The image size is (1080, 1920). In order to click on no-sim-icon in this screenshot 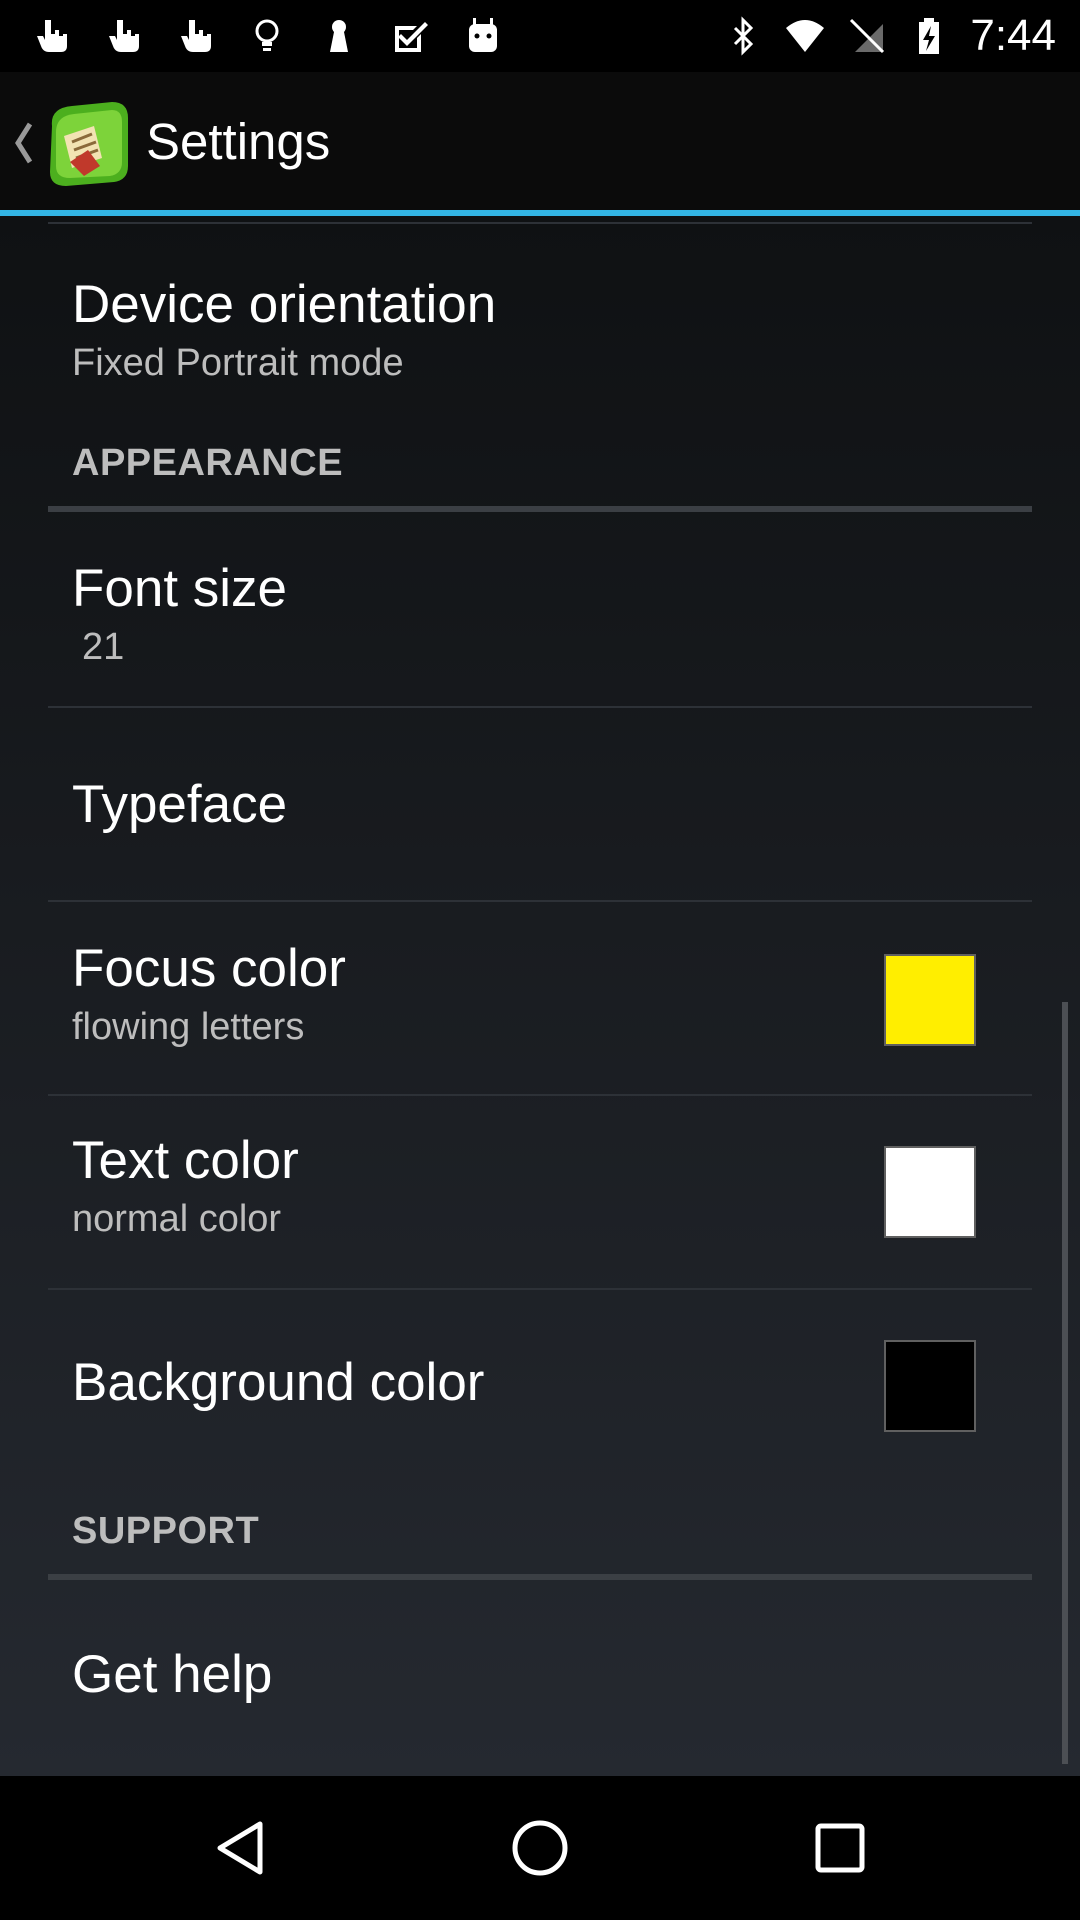, I will do `click(867, 36)`.